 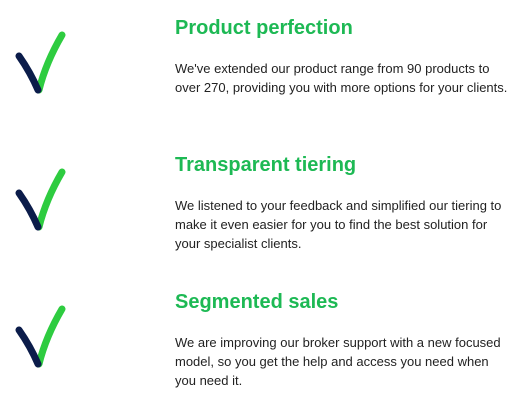 I want to click on feature-title: Product perfection, so click(x=264, y=28).